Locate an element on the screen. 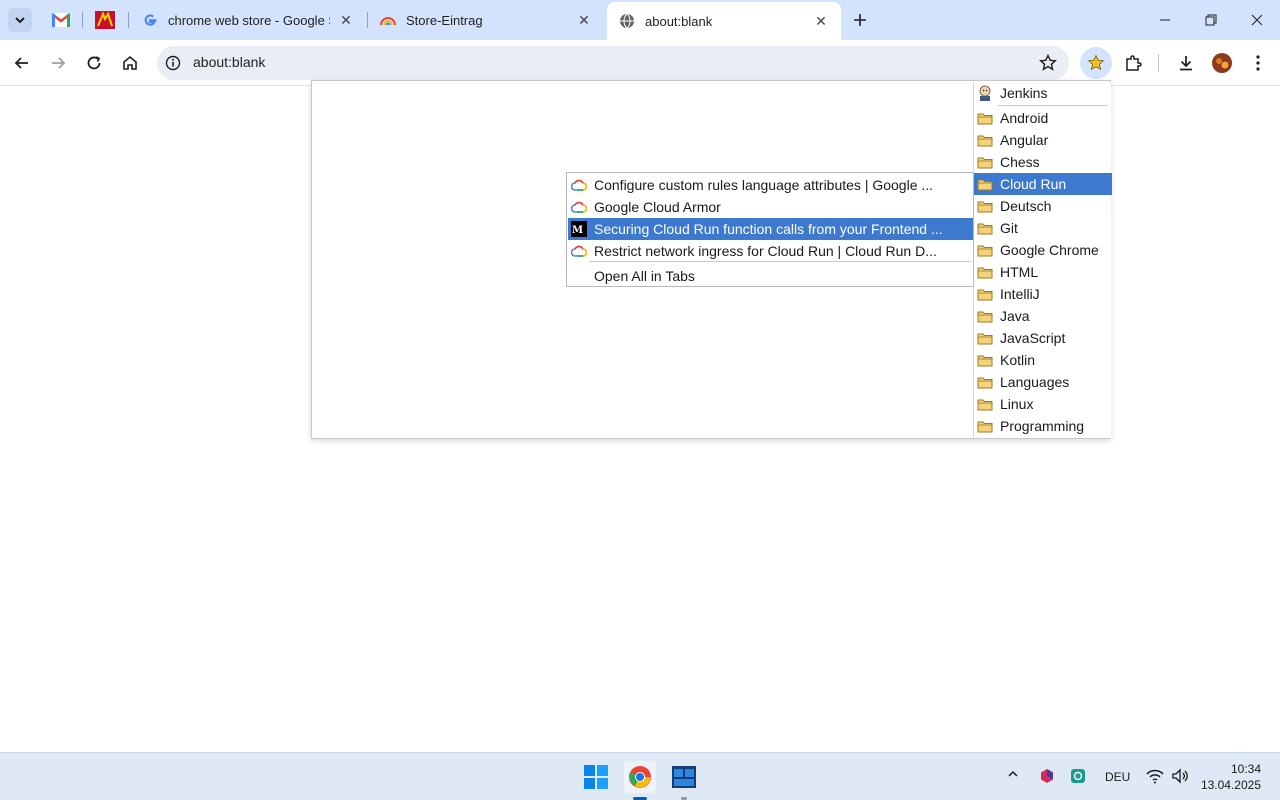 The height and width of the screenshot is (800, 1280). pinned-tab-gmail is located at coordinates (61, 20).